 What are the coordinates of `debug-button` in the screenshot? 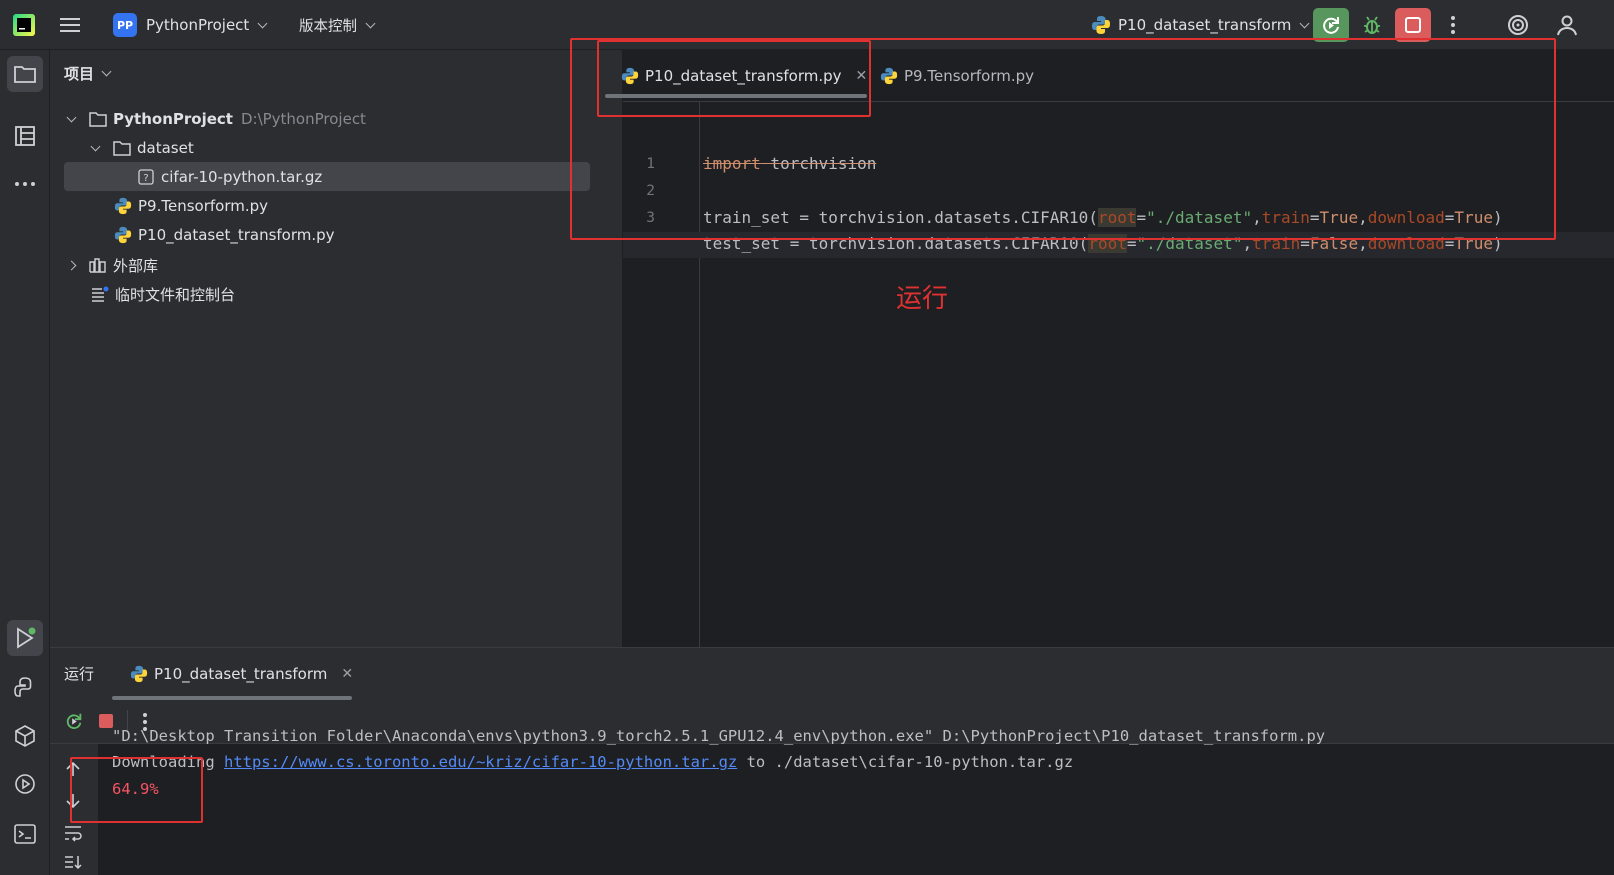 It's located at (1372, 25).